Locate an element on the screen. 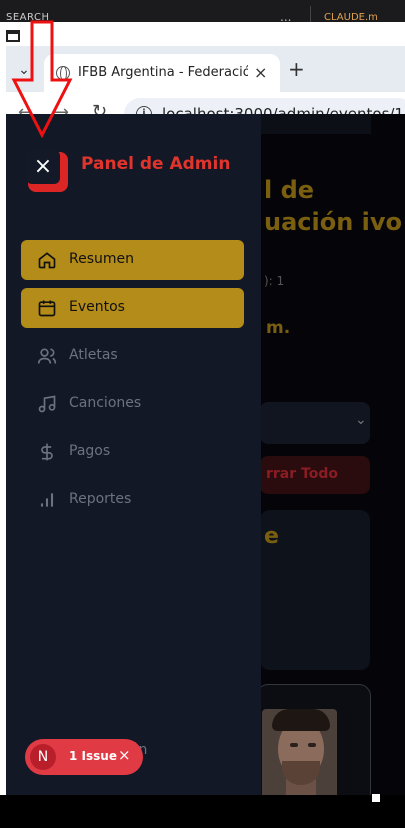 The height and width of the screenshot is (828, 405). music-icon is located at coordinates (47, 404).